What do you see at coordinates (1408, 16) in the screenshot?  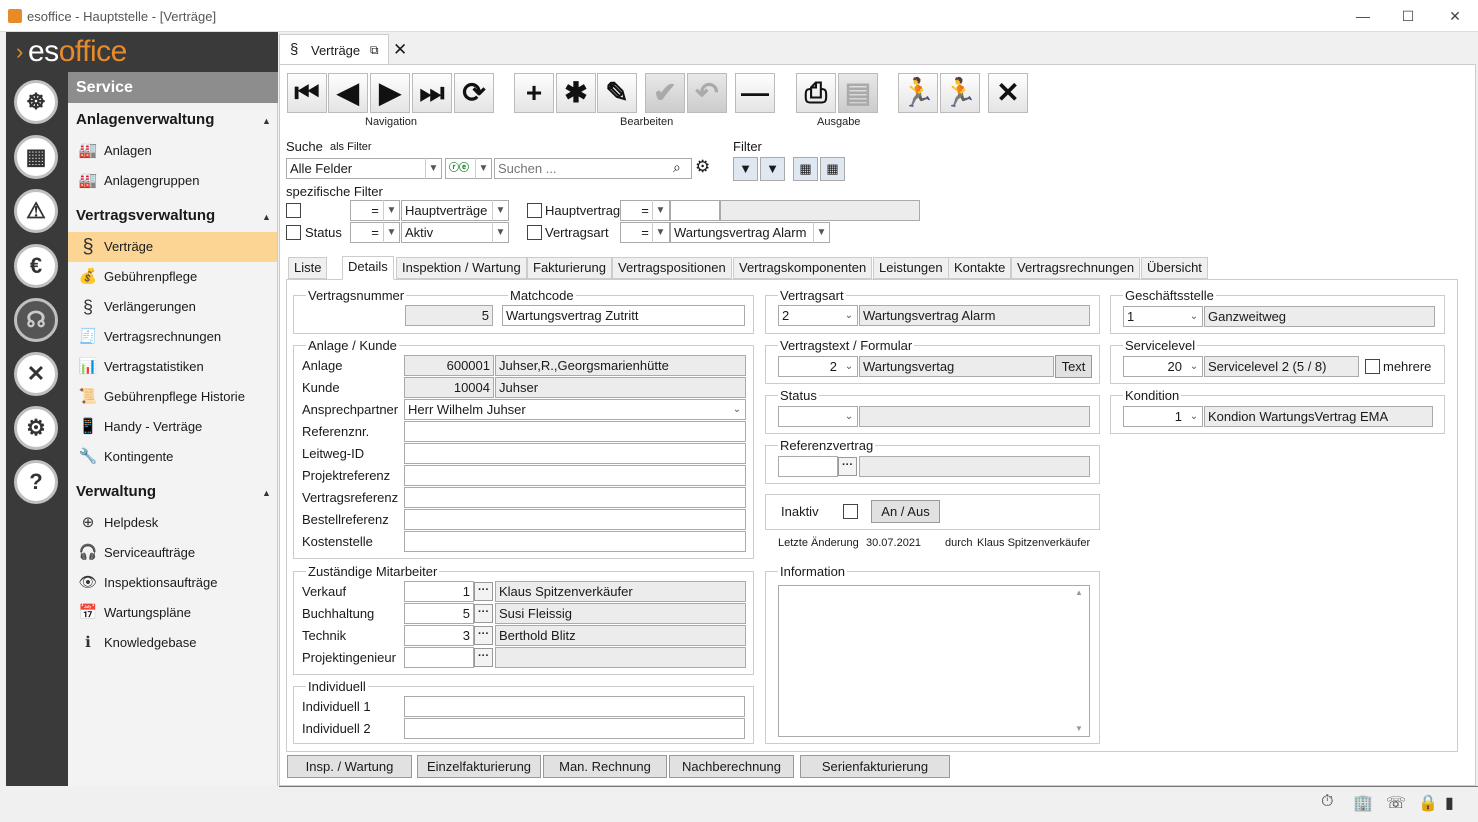 I see `maximize-icon: ☐` at bounding box center [1408, 16].